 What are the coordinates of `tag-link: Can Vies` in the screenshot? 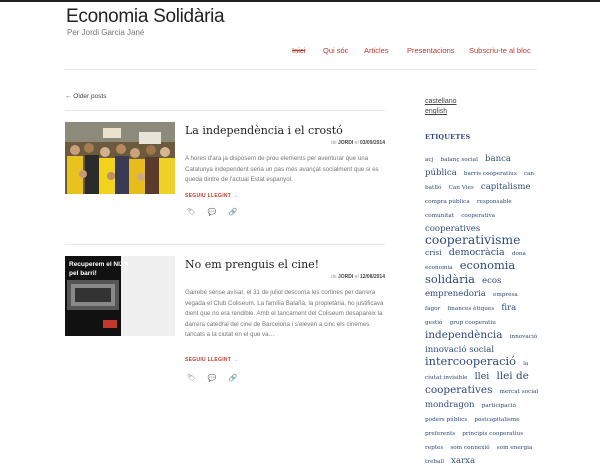 It's located at (460, 188).